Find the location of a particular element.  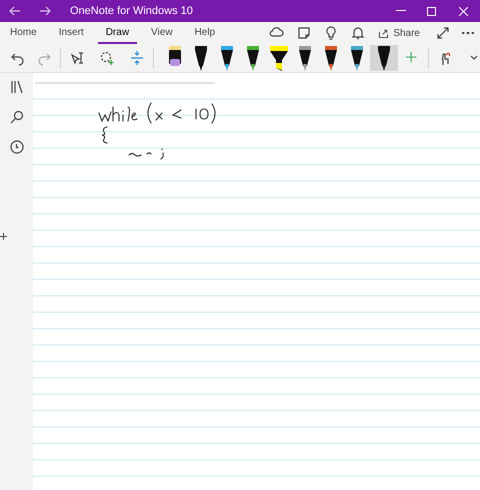

pen-button is located at coordinates (384, 58).